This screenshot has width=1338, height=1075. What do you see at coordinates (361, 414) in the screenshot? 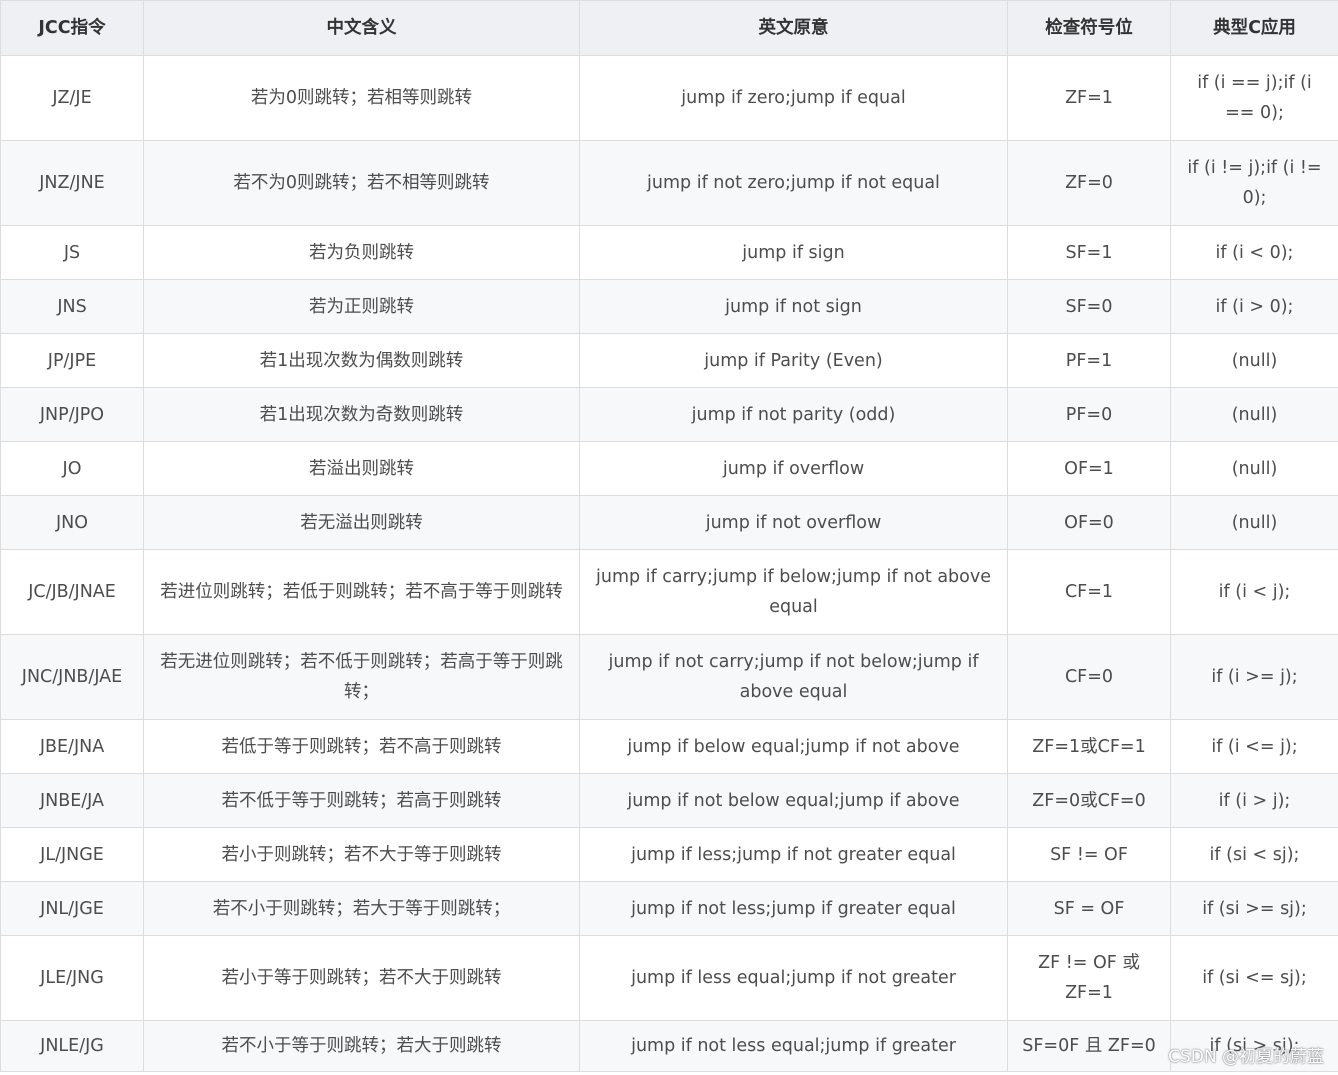
I see `cell-chinese-meaning: 若1出现次数为奇数则跳转` at bounding box center [361, 414].